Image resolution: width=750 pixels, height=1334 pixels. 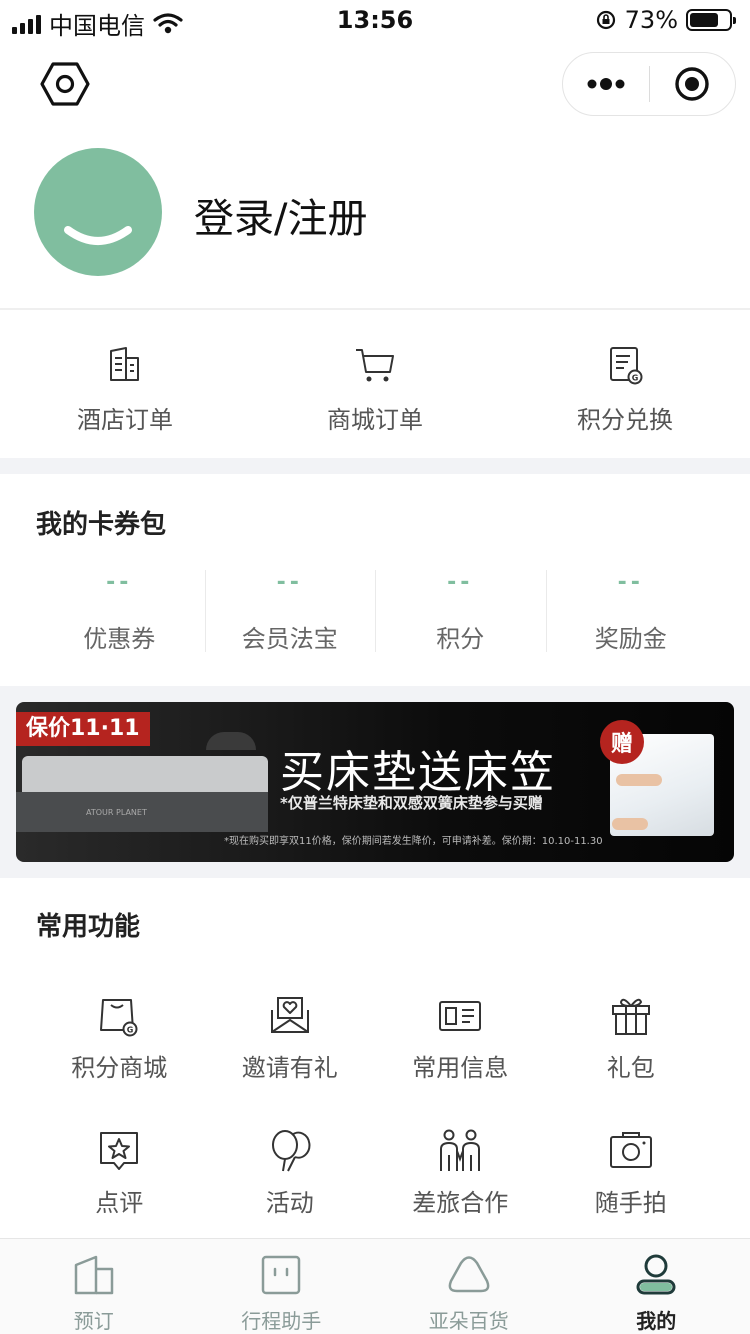 I want to click on close-button, so click(x=693, y=84).